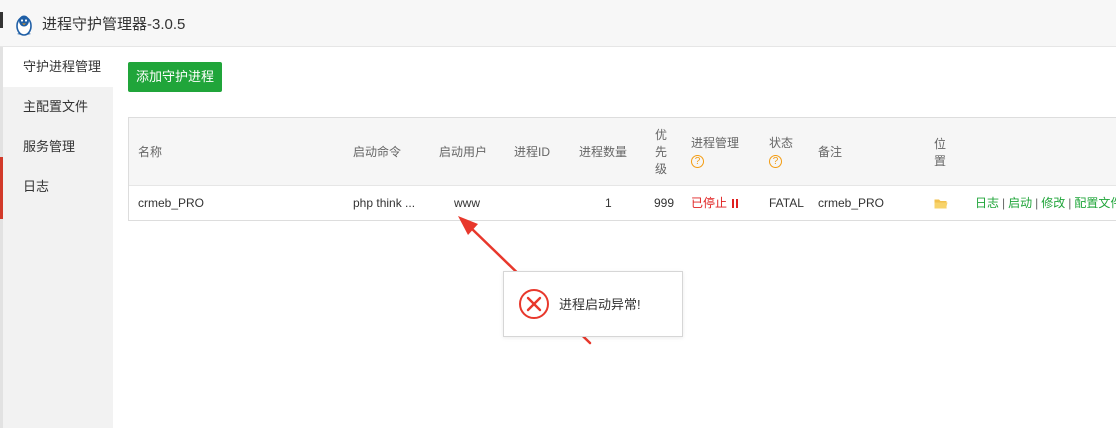 The height and width of the screenshot is (428, 1116). I want to click on cell-remark: crmeb_PRO, so click(851, 203).